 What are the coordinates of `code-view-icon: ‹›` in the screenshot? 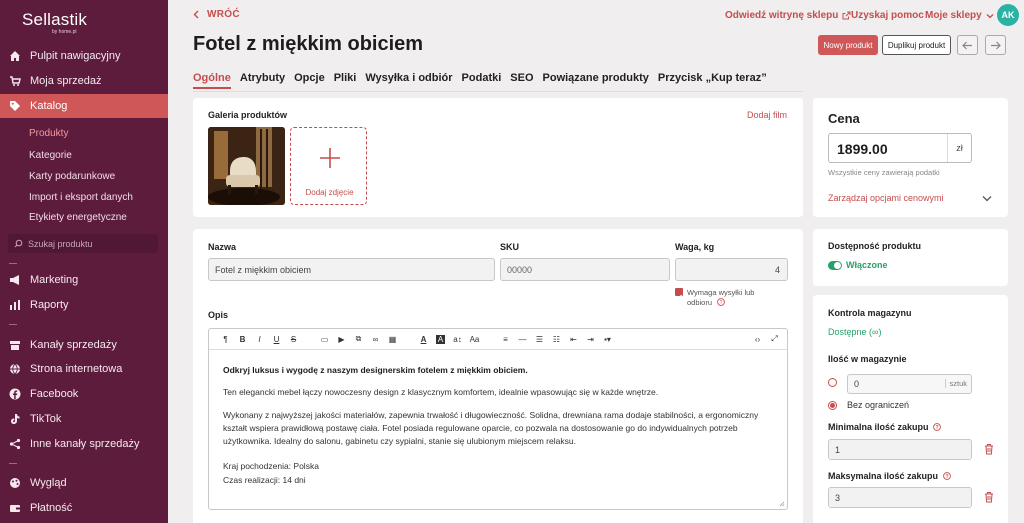 It's located at (757, 339).